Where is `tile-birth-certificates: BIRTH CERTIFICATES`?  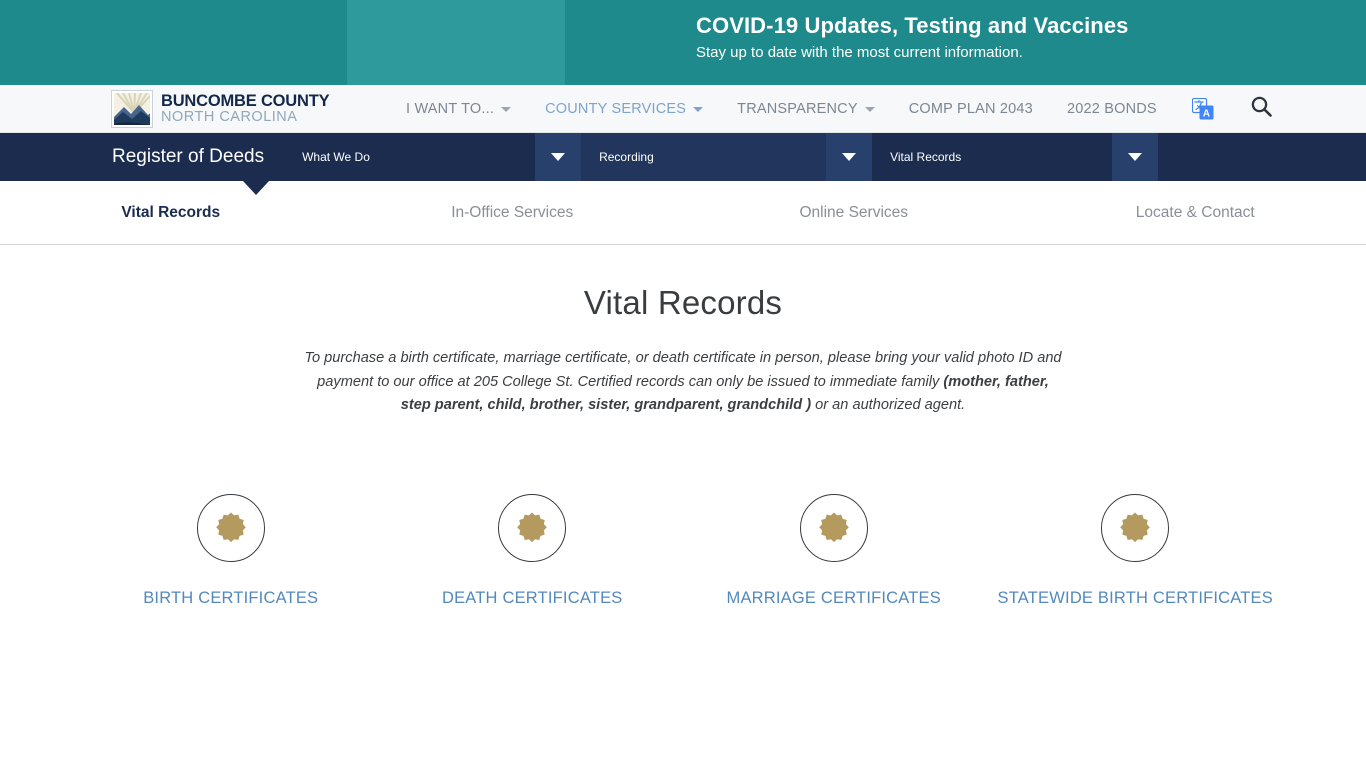 tile-birth-certificates: BIRTH CERTIFICATES is located at coordinates (231, 553).